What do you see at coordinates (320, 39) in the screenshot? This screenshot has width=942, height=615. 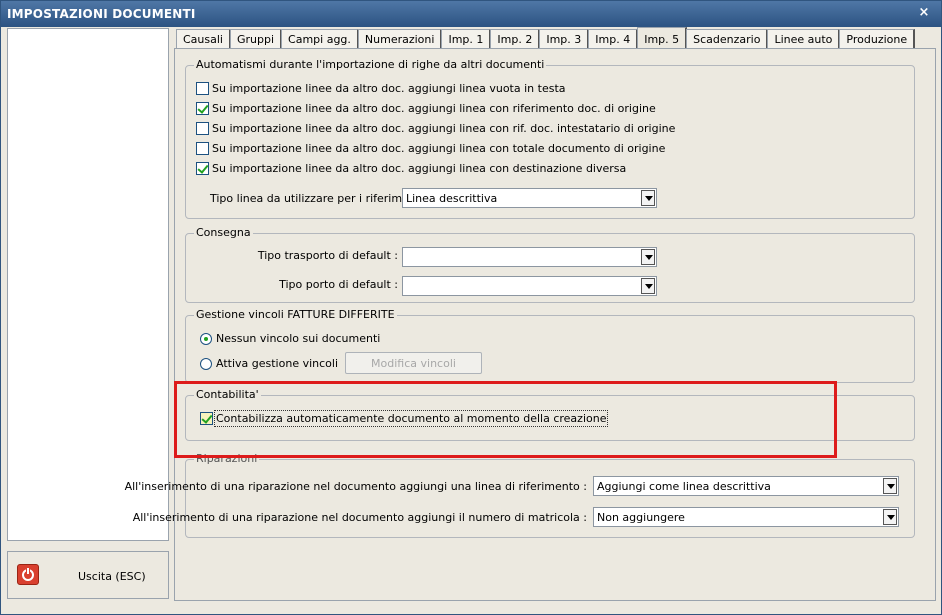 I see `tab-campi-agg: Campi agg.` at bounding box center [320, 39].